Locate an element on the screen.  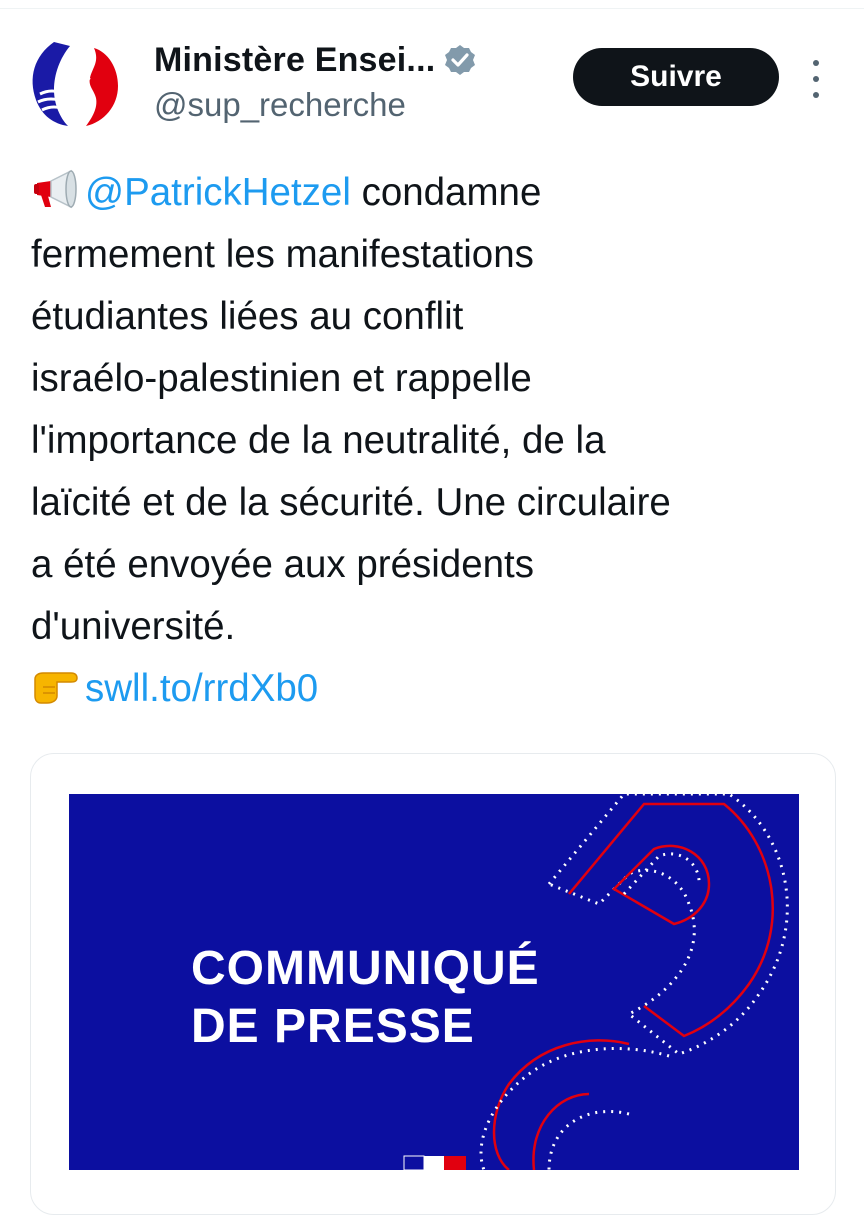
tweet-line: israélo-palestinien et rappelle is located at coordinates (281, 378).